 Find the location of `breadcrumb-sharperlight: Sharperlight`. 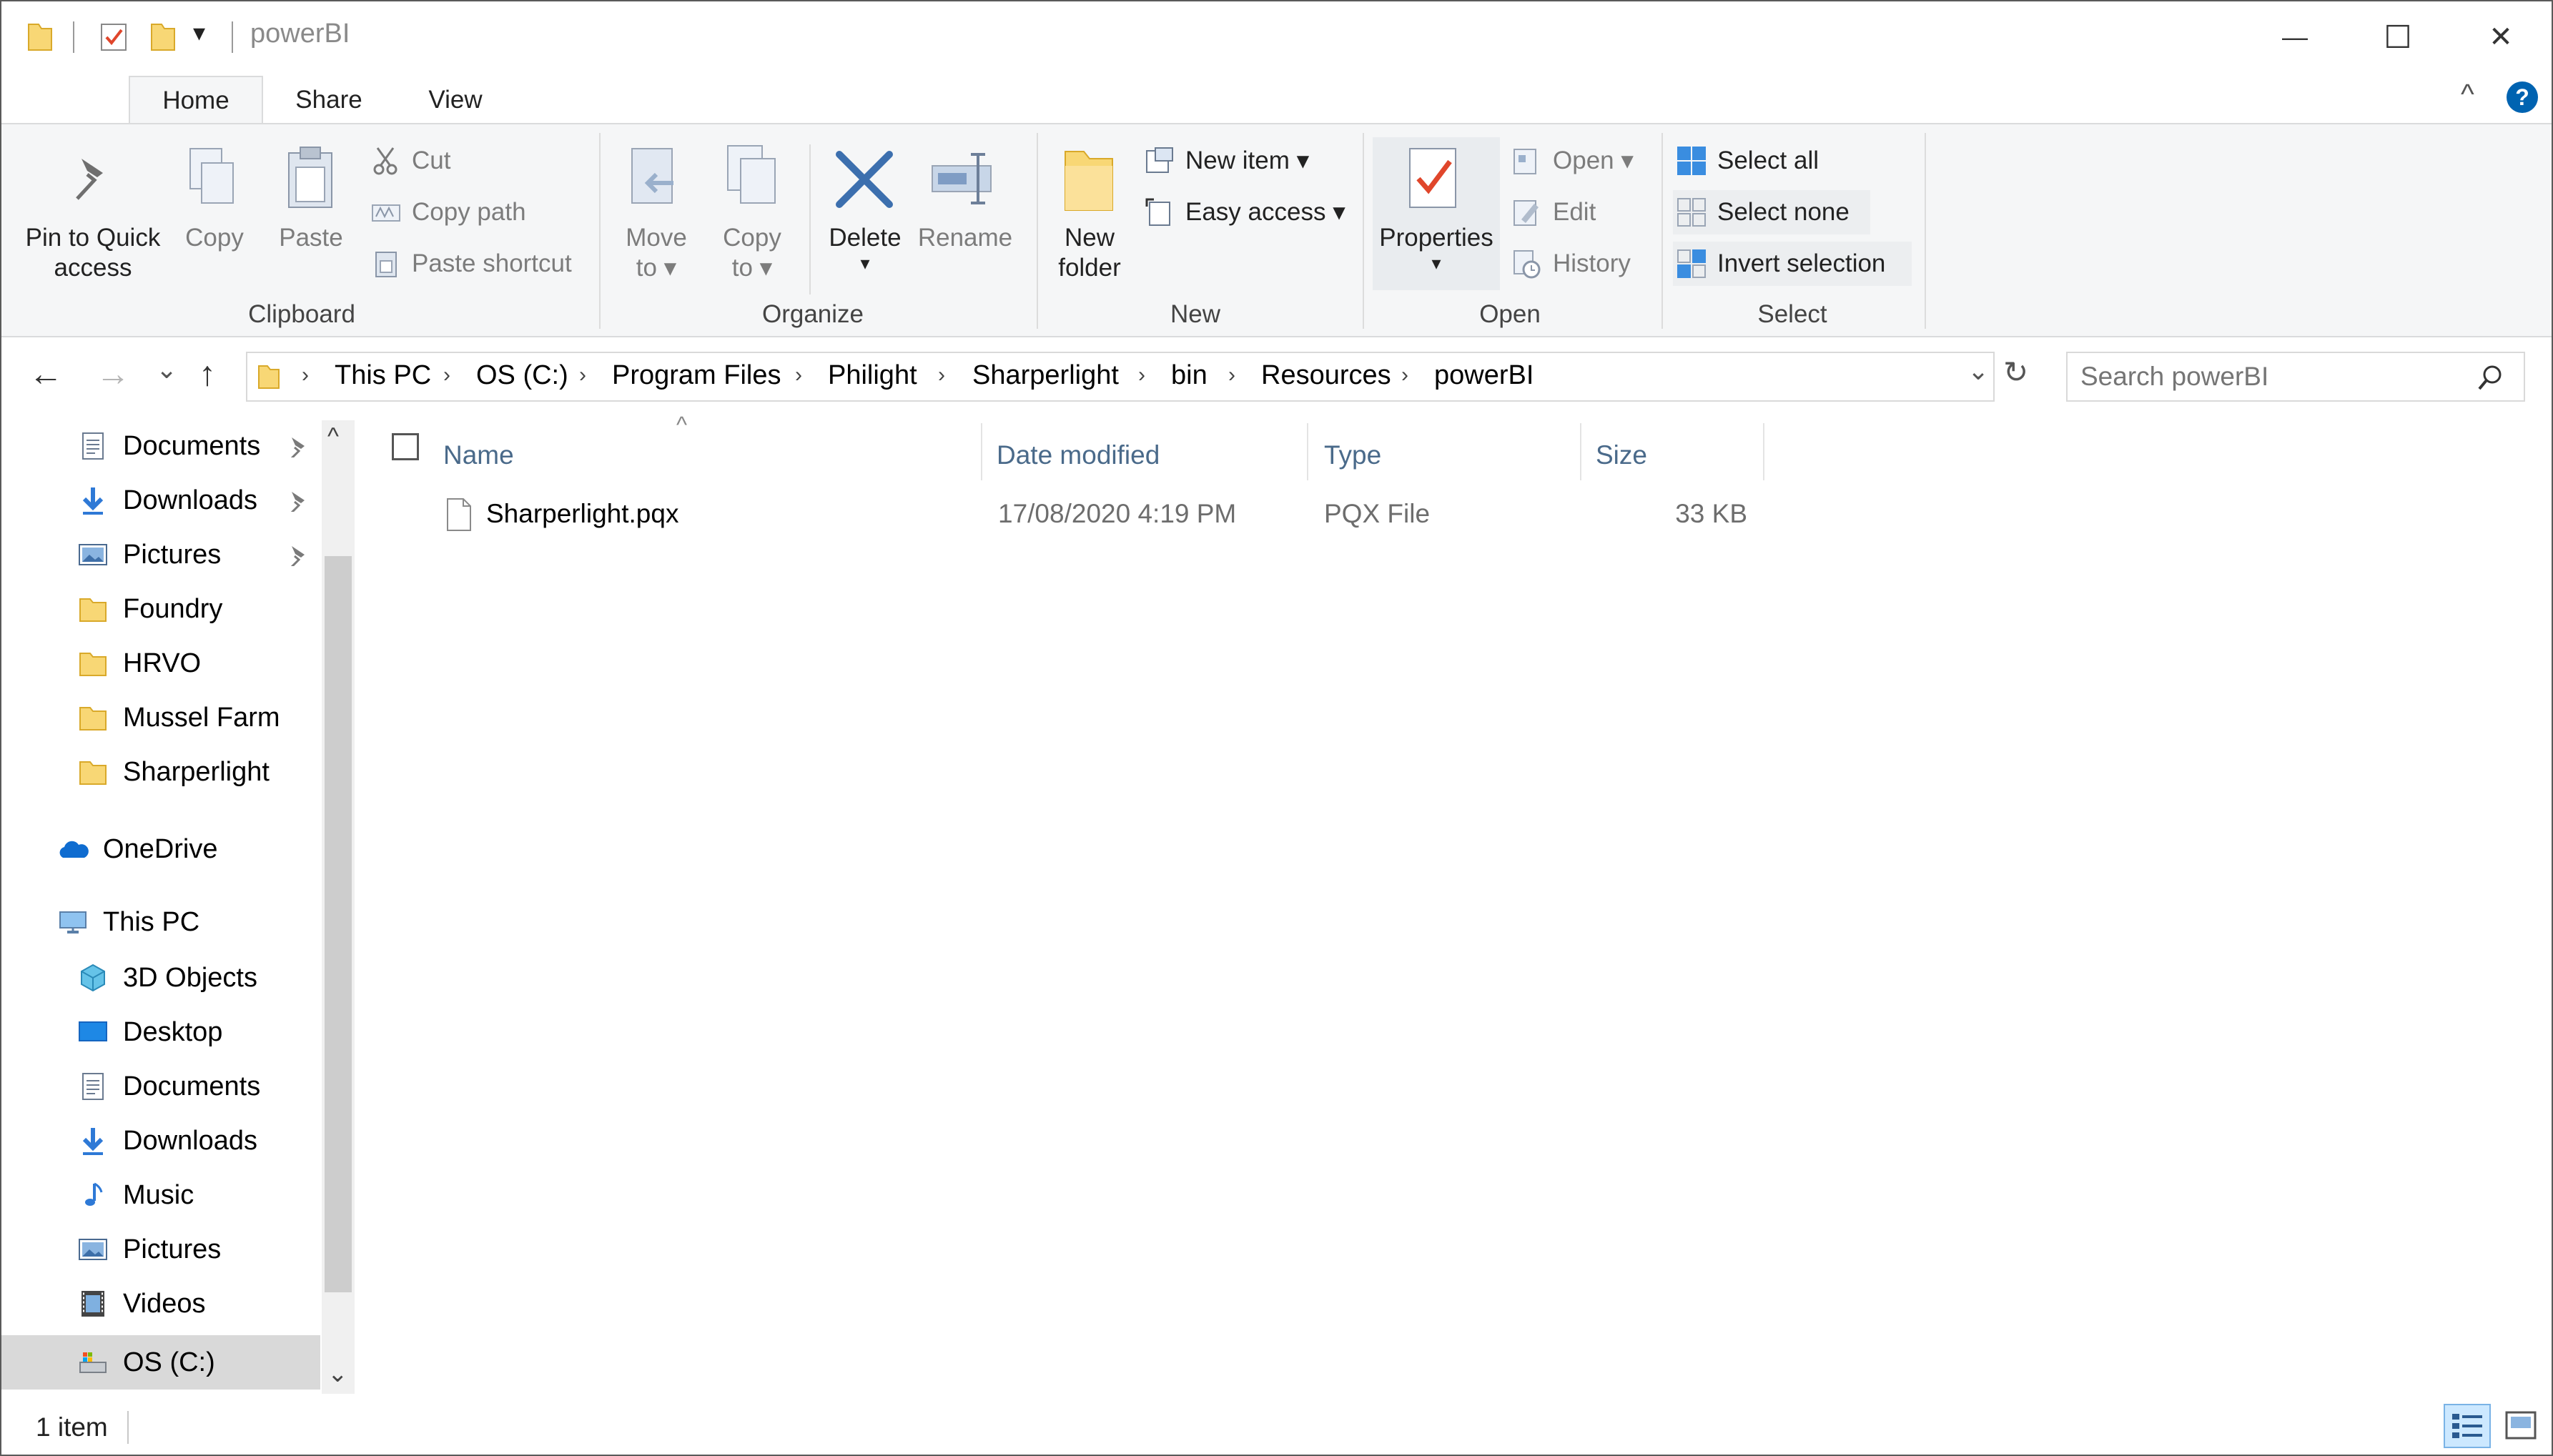

breadcrumb-sharperlight: Sharperlight is located at coordinates (1045, 375).